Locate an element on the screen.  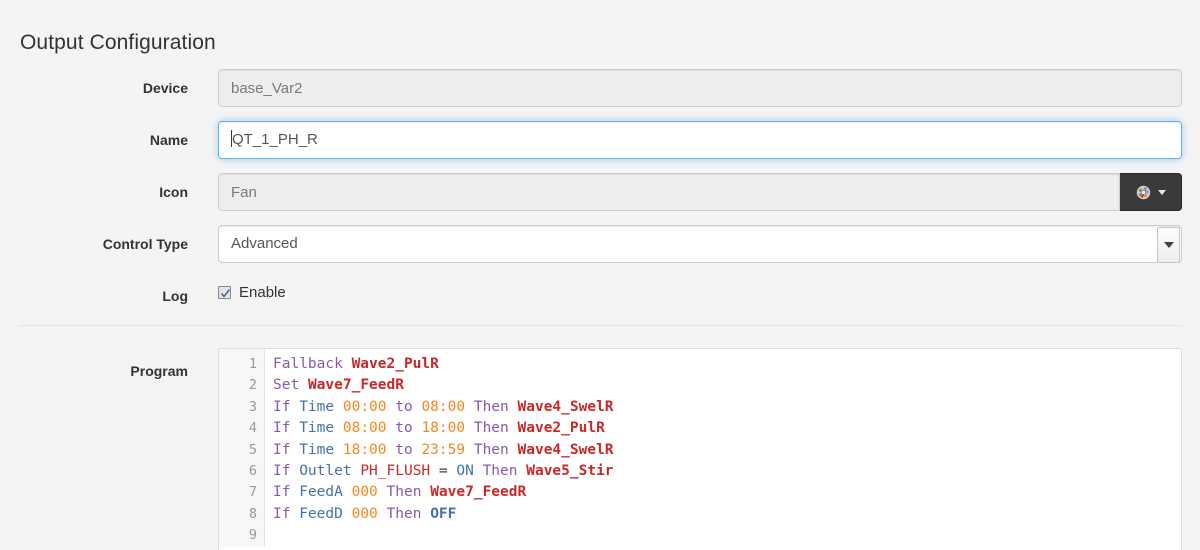
form-row-icon: Icon is located at coordinates (600, 192).